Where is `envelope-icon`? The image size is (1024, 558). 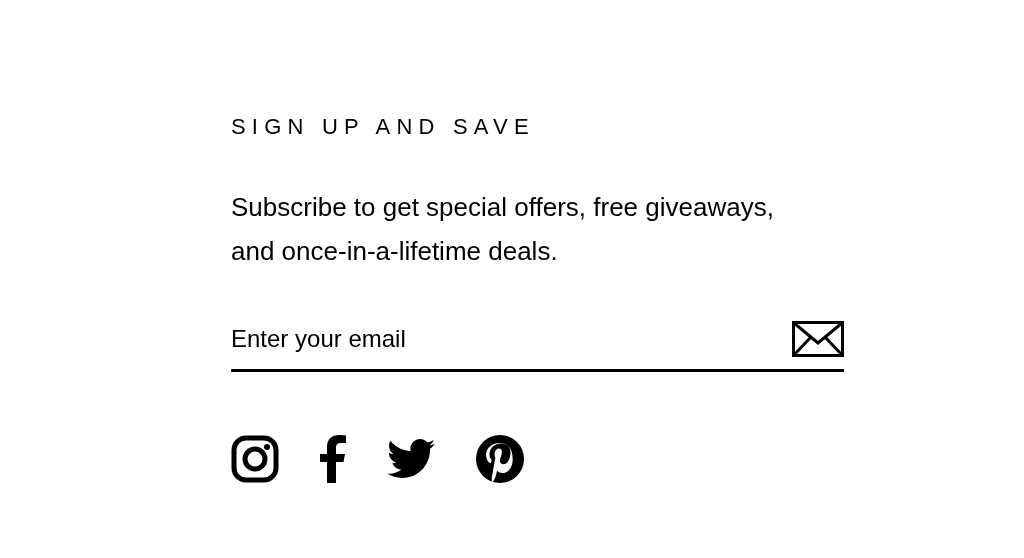
envelope-icon is located at coordinates (818, 339).